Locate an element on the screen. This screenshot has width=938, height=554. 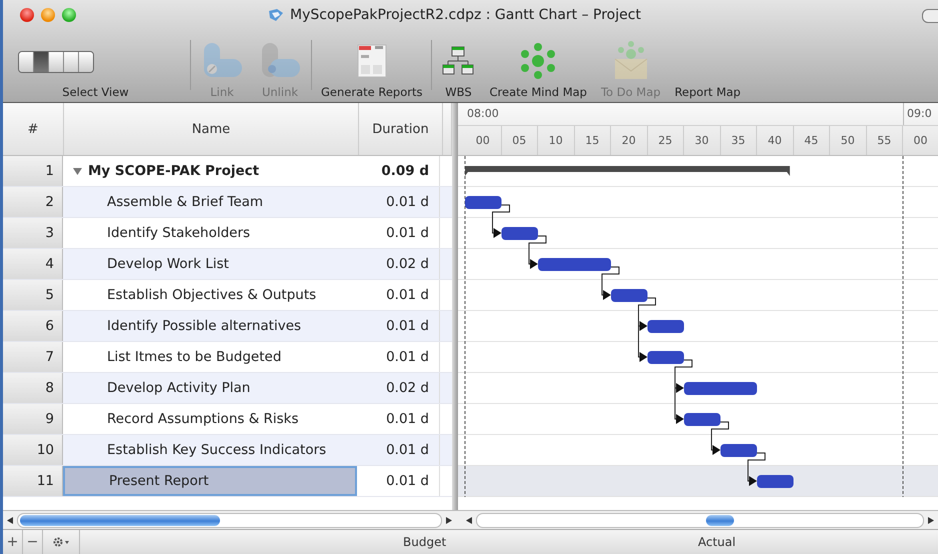
task-name: Assemble & Brief Team is located at coordinates (185, 202).